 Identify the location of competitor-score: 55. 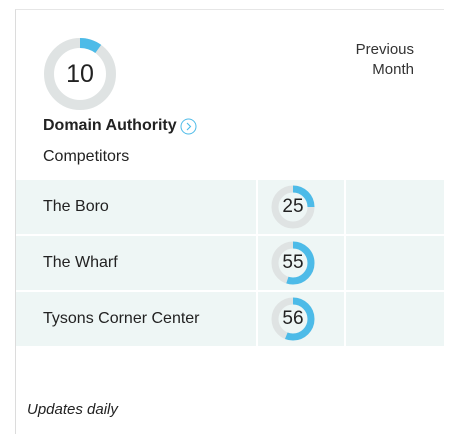
(293, 262).